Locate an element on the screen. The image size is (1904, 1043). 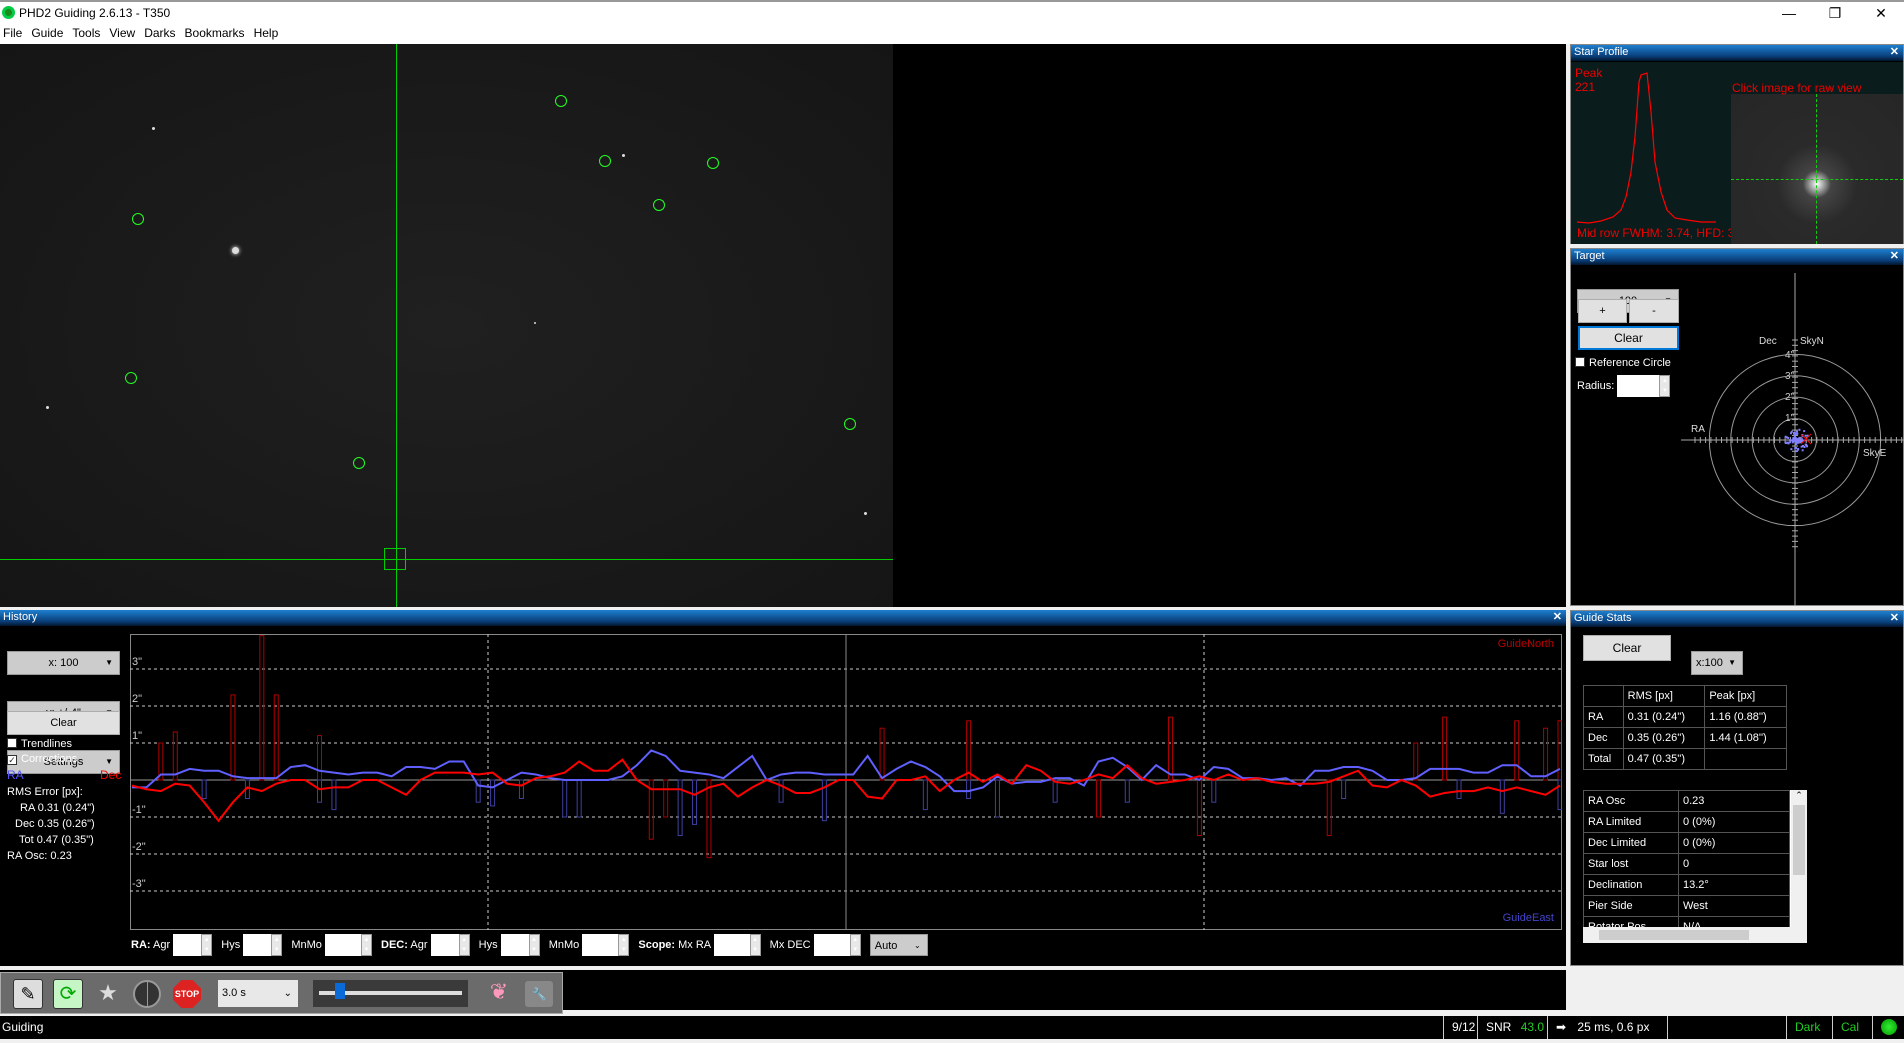
guide-stats-header: Guide Stats ✕ is located at coordinates (1737, 619).